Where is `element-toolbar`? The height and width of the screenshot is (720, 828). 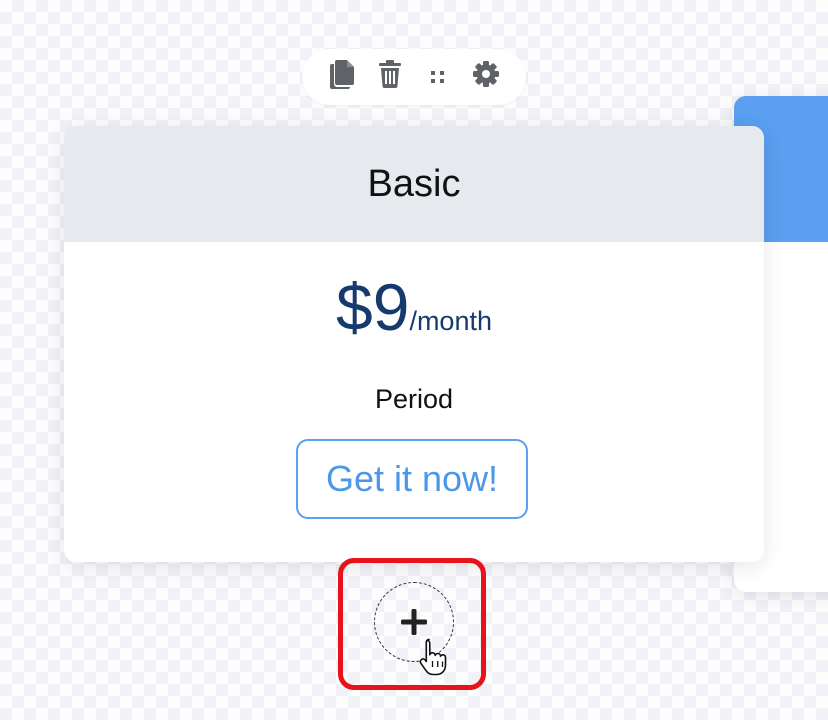
element-toolbar is located at coordinates (414, 77).